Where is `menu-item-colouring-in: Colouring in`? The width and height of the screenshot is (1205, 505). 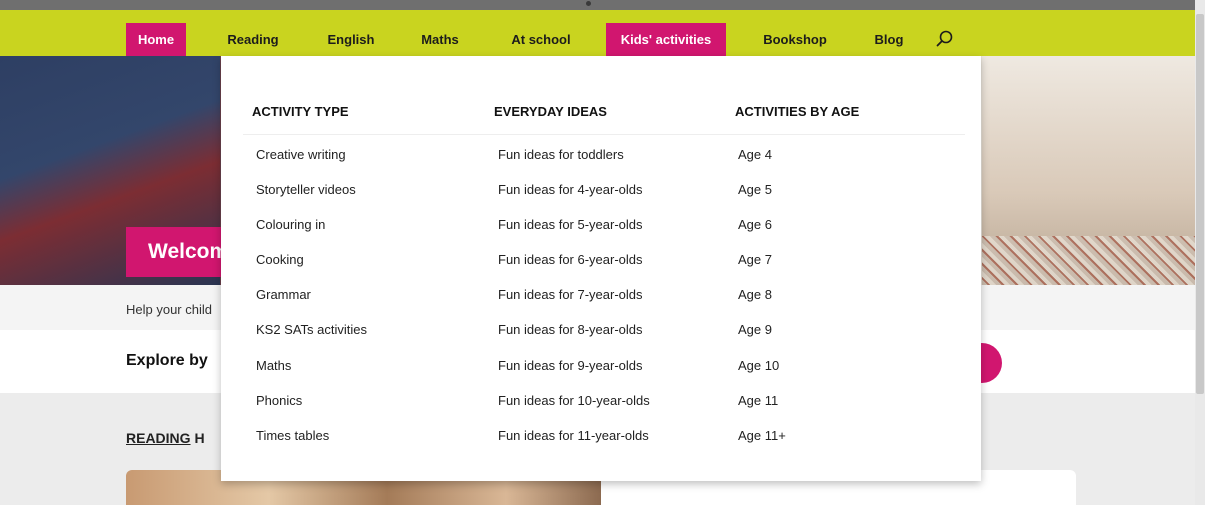
menu-item-colouring-in: Colouring in is located at coordinates (290, 224).